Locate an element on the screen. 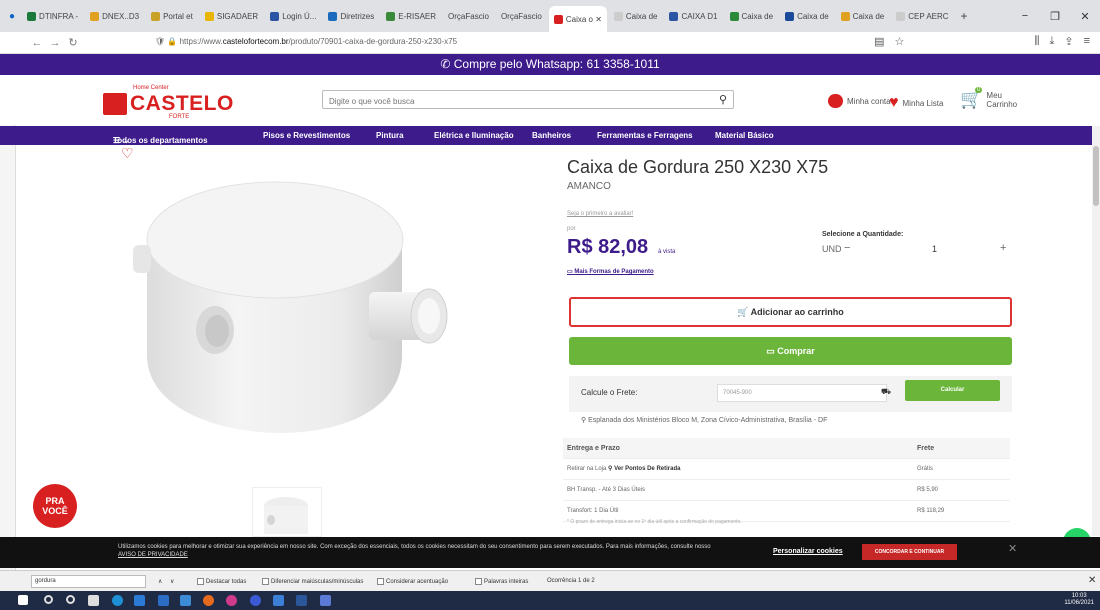  customize-cookies-link: Personalizar cookies is located at coordinates (808, 551).